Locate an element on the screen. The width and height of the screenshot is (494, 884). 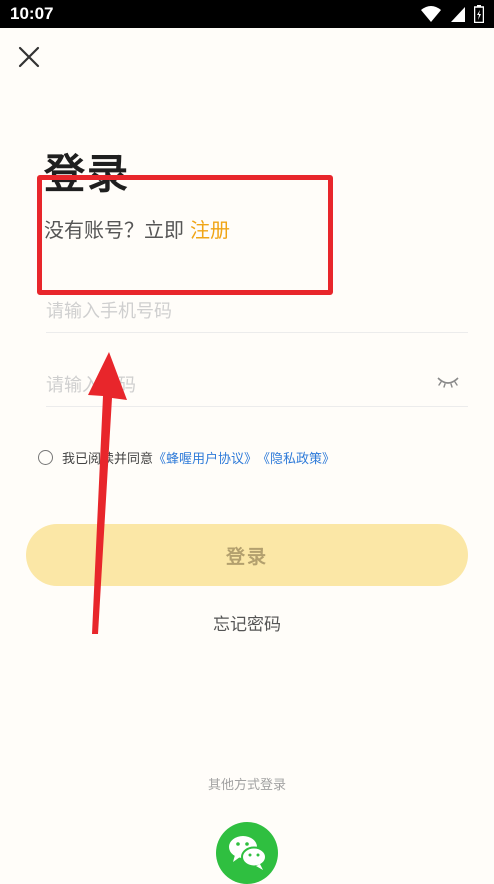
status-bar: 10:07 is located at coordinates (247, 14).